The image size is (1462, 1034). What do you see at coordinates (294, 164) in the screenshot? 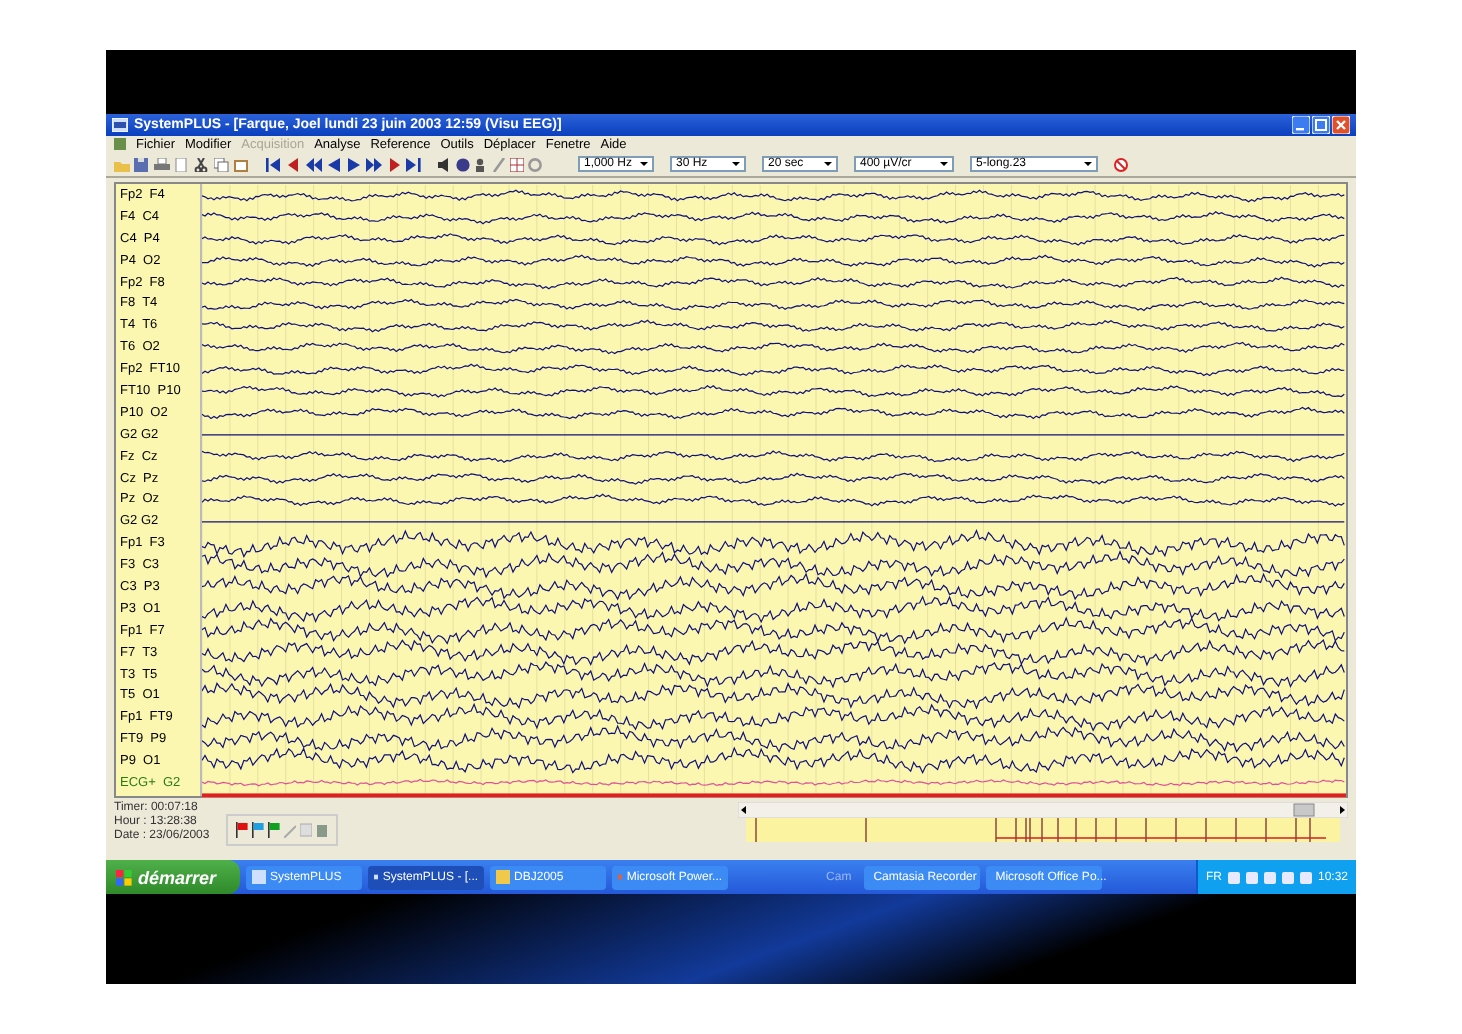
I see `back-marker-icon` at bounding box center [294, 164].